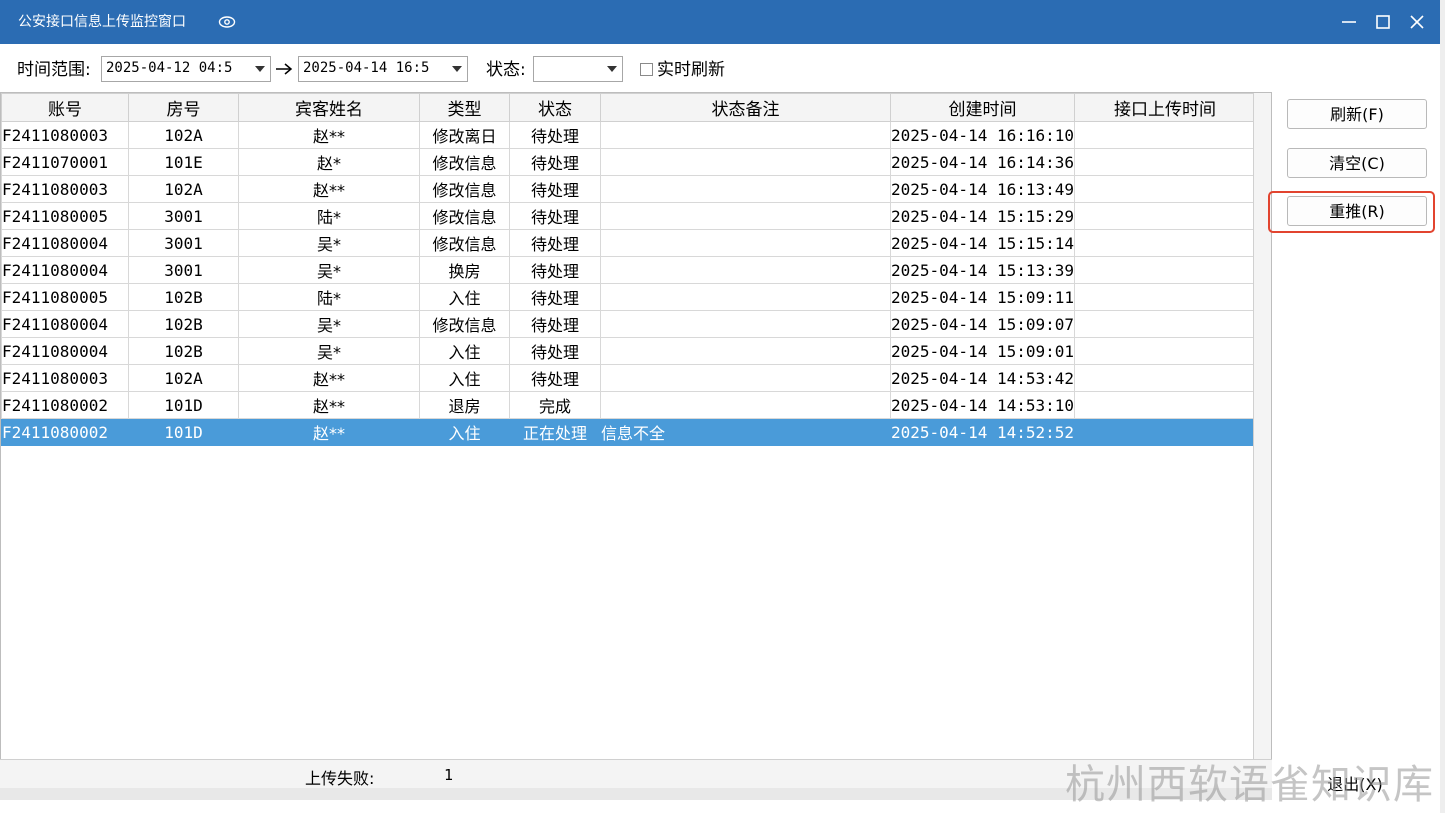 The width and height of the screenshot is (1445, 813). I want to click on realtime-refresh-label: 实时刷新, so click(691, 70).